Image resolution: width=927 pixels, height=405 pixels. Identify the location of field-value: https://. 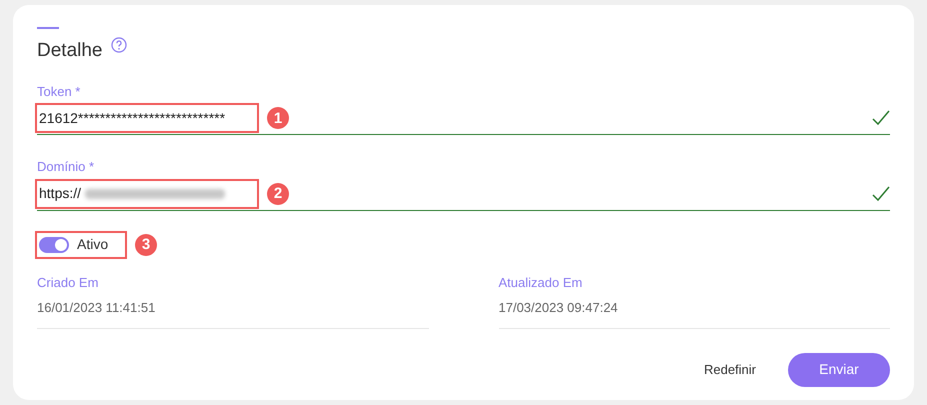
(60, 193).